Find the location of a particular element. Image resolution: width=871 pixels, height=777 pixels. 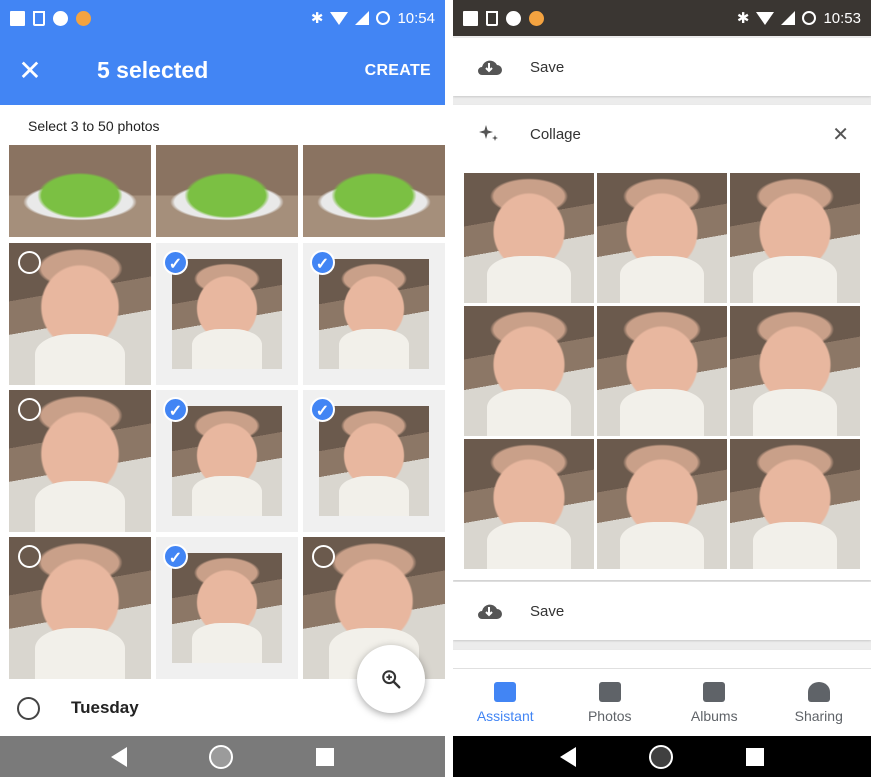

status-bar: ✱ 10:53 is located at coordinates (662, 18).